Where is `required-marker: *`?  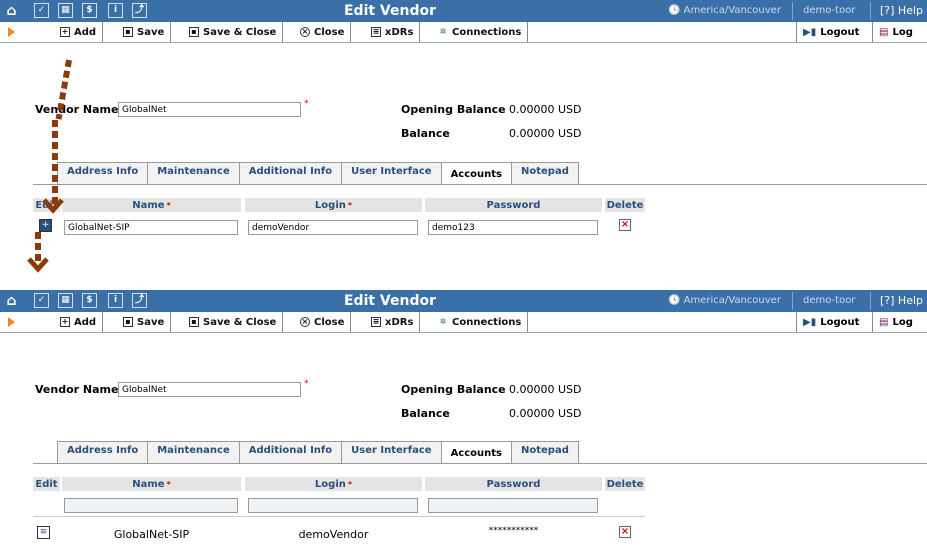
required-marker: * is located at coordinates (306, 104).